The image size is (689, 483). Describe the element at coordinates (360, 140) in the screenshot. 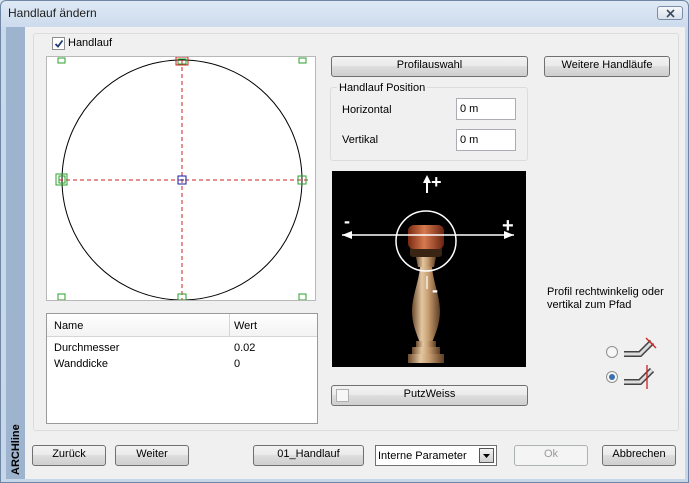

I see `vertikal-label: Vertikal` at that location.